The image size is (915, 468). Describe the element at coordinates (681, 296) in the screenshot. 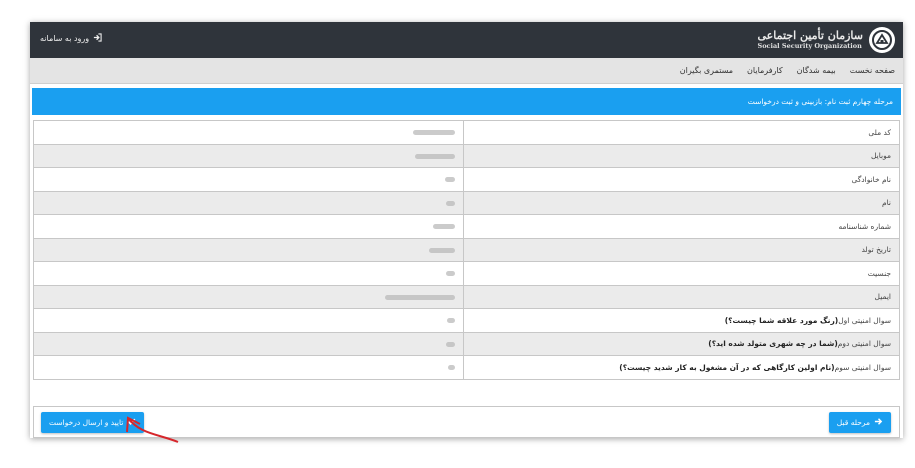

I see `email-label: ایمیل` at that location.